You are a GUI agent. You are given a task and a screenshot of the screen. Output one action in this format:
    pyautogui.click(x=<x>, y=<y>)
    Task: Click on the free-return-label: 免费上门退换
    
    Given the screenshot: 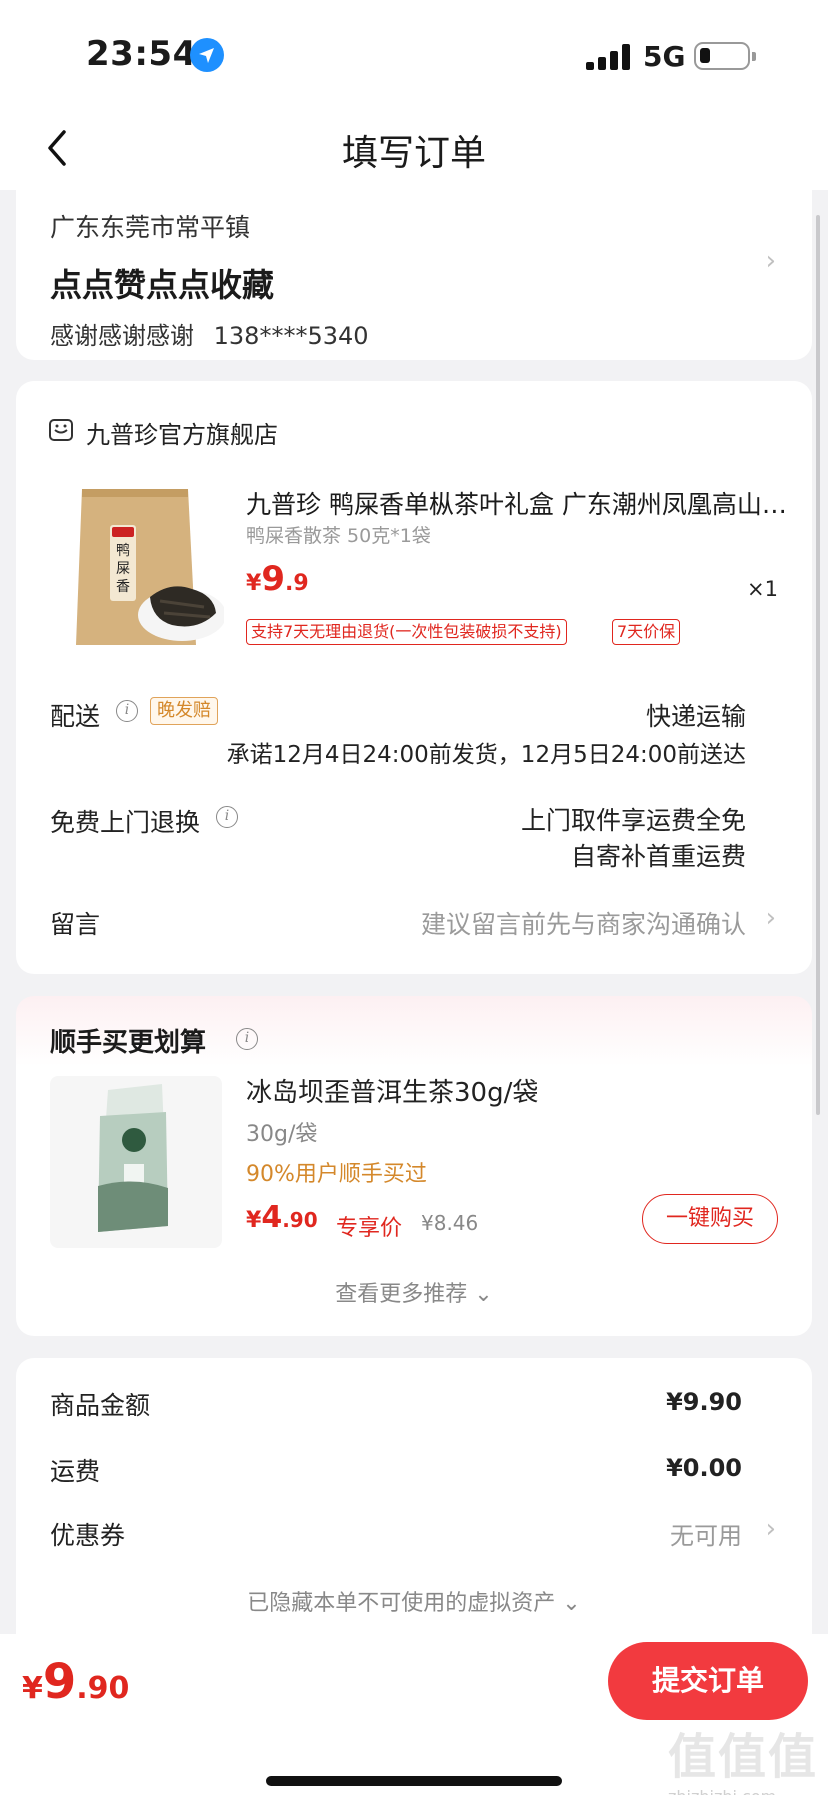 What is the action you would take?
    pyautogui.click(x=125, y=822)
    